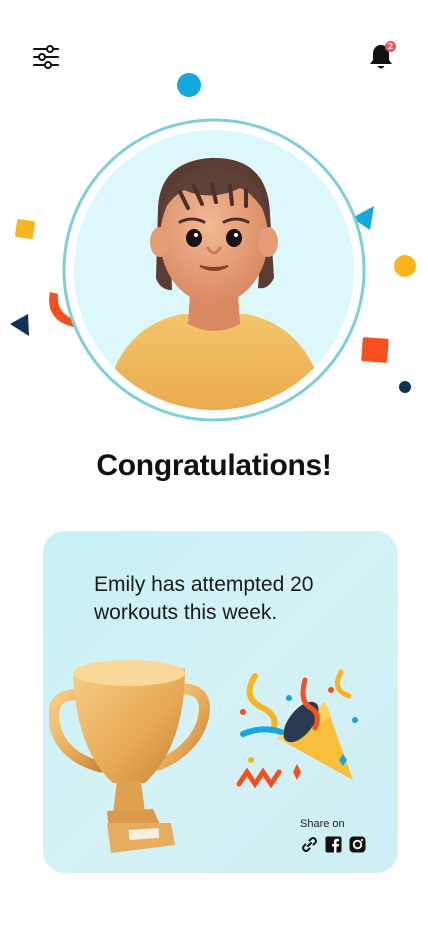 The width and height of the screenshot is (428, 926). Describe the element at coordinates (322, 824) in the screenshot. I see `share-label: Share on` at that location.